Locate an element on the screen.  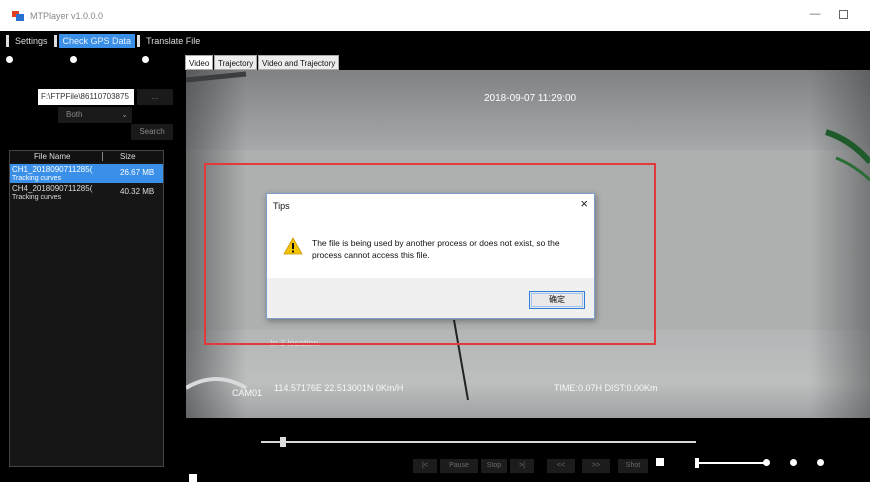
file-size: 26.67 MB is located at coordinates (137, 172).